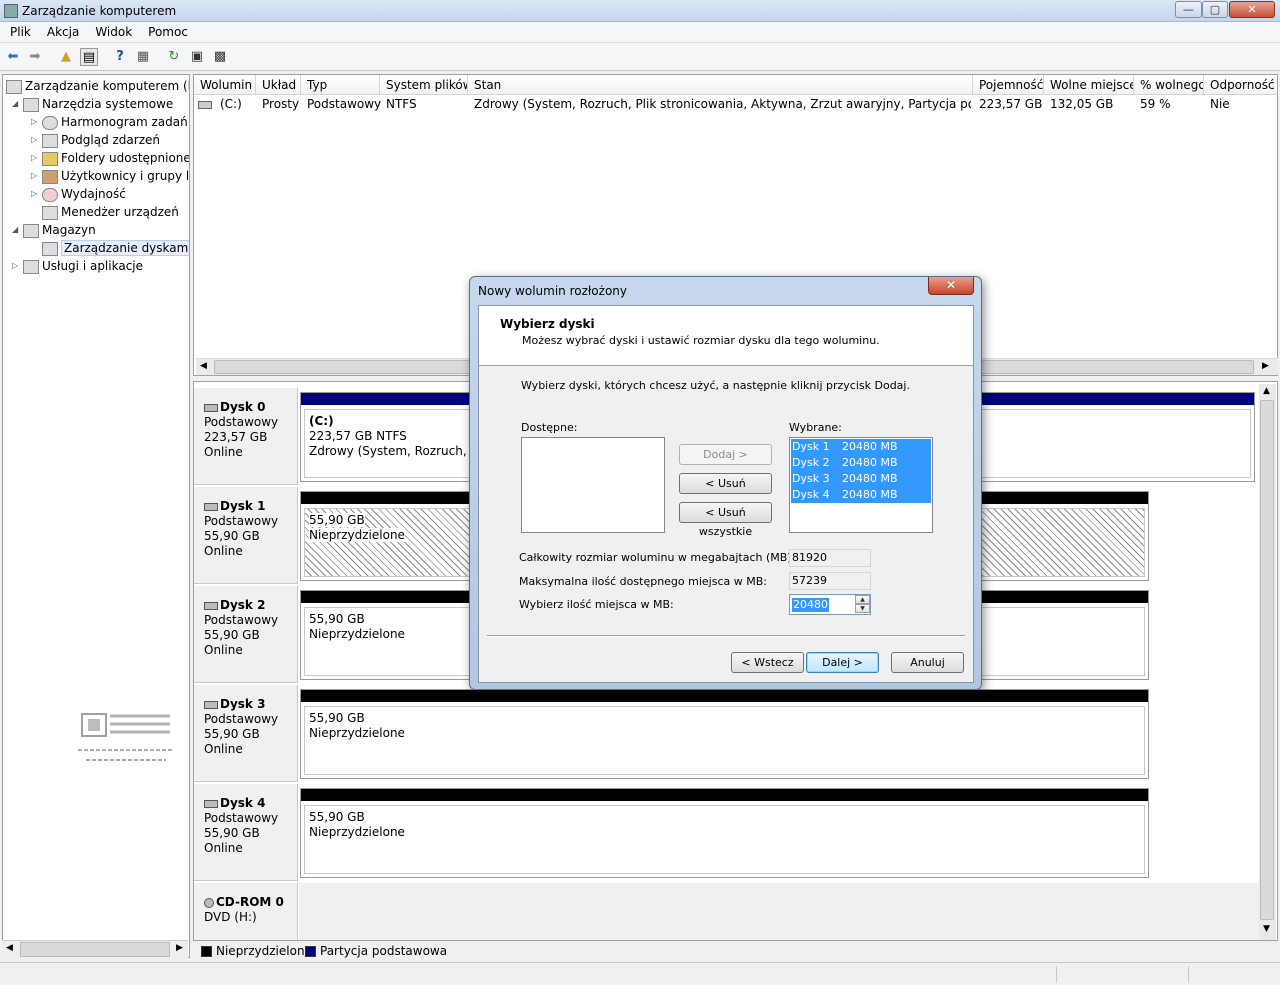 This screenshot has height=985, width=1280. I want to click on choose-space-label: Wybierz ilość miejsca w MB:, so click(596, 604).